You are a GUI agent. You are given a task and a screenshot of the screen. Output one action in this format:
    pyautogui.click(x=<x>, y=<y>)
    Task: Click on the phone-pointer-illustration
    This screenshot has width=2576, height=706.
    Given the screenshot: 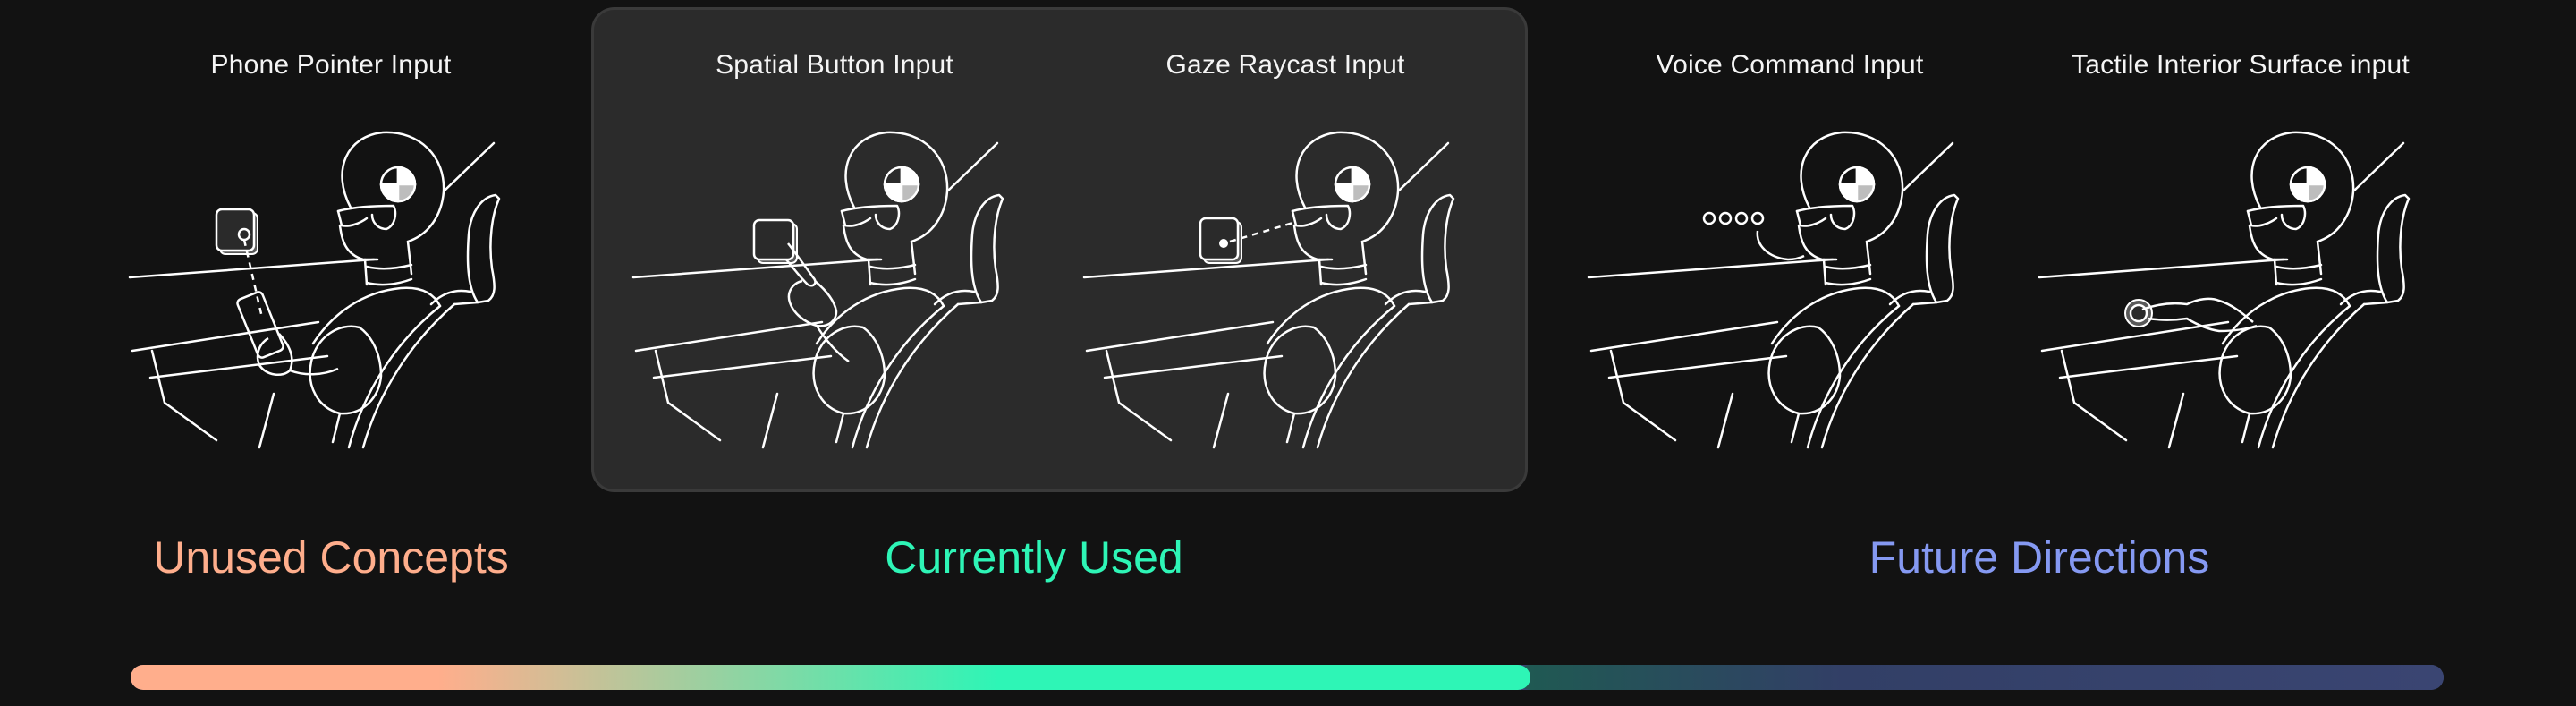 What is the action you would take?
    pyautogui.click(x=314, y=290)
    